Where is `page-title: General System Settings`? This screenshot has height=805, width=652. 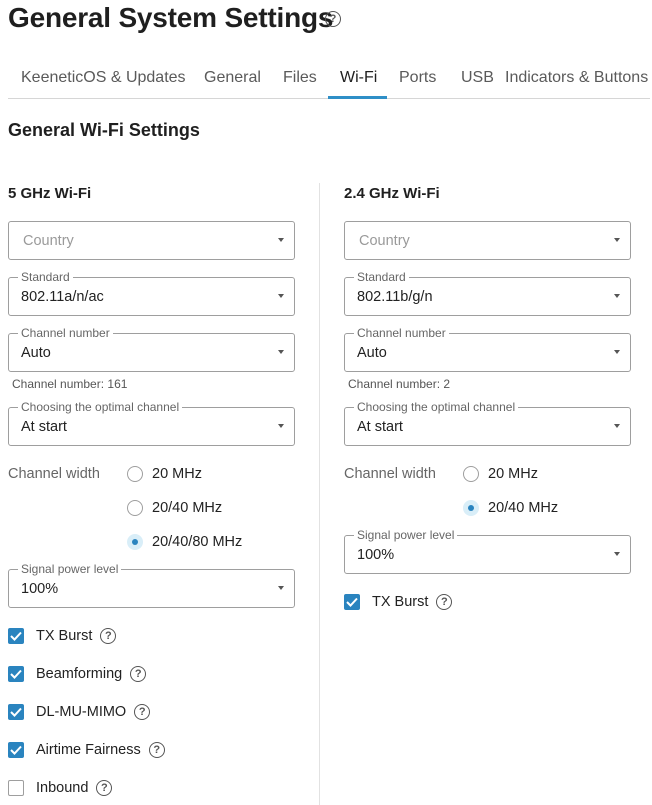 page-title: General System Settings is located at coordinates (171, 17).